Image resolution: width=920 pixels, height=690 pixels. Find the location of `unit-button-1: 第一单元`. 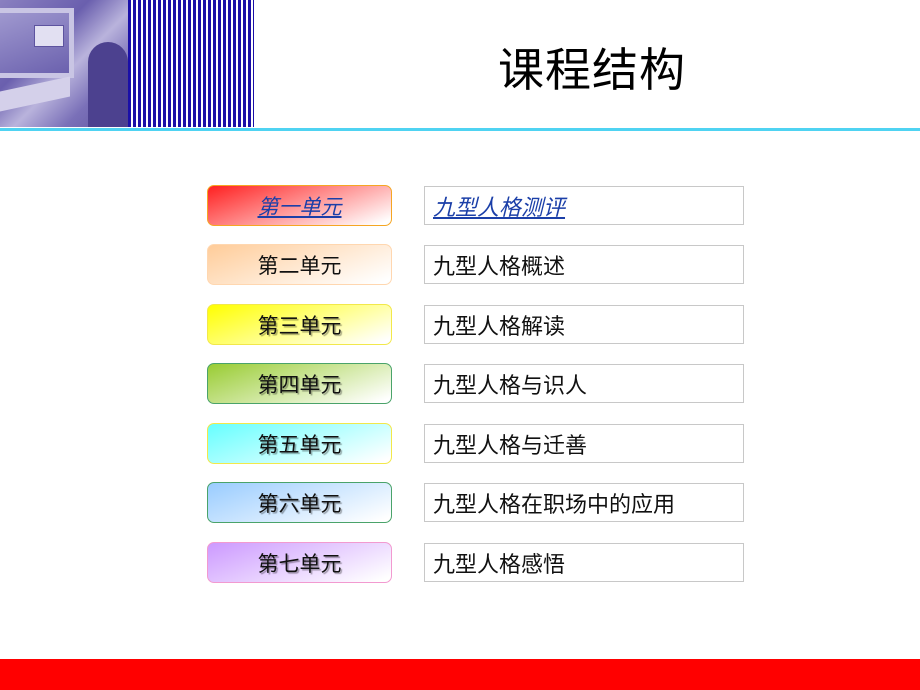

unit-button-1: 第一单元 is located at coordinates (299, 205).